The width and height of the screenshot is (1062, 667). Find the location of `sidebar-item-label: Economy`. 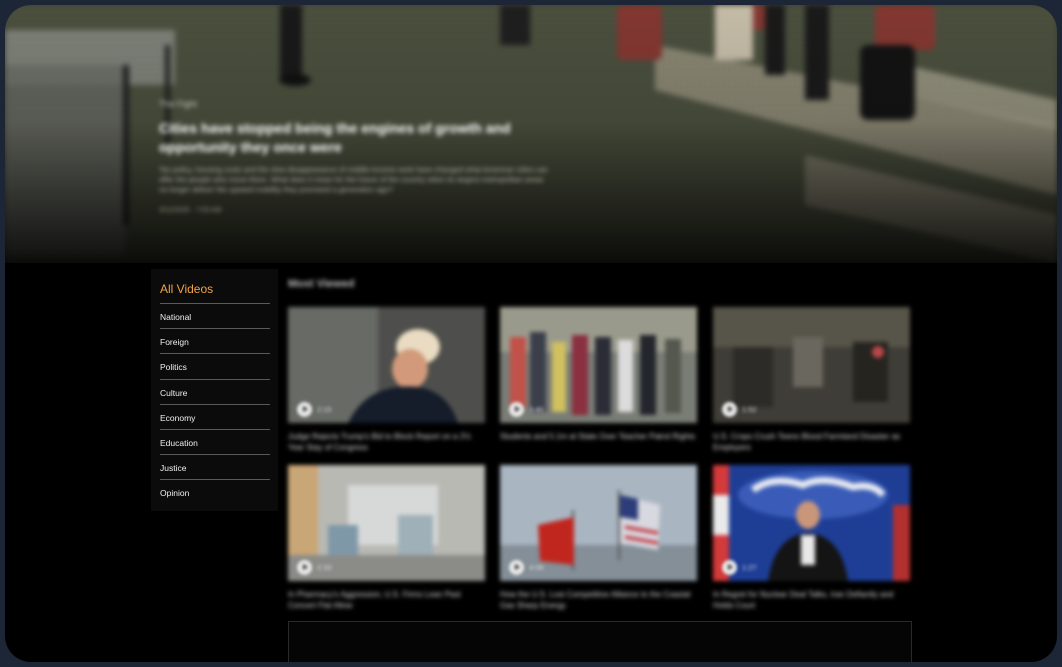

sidebar-item-label: Economy is located at coordinates (178, 418).